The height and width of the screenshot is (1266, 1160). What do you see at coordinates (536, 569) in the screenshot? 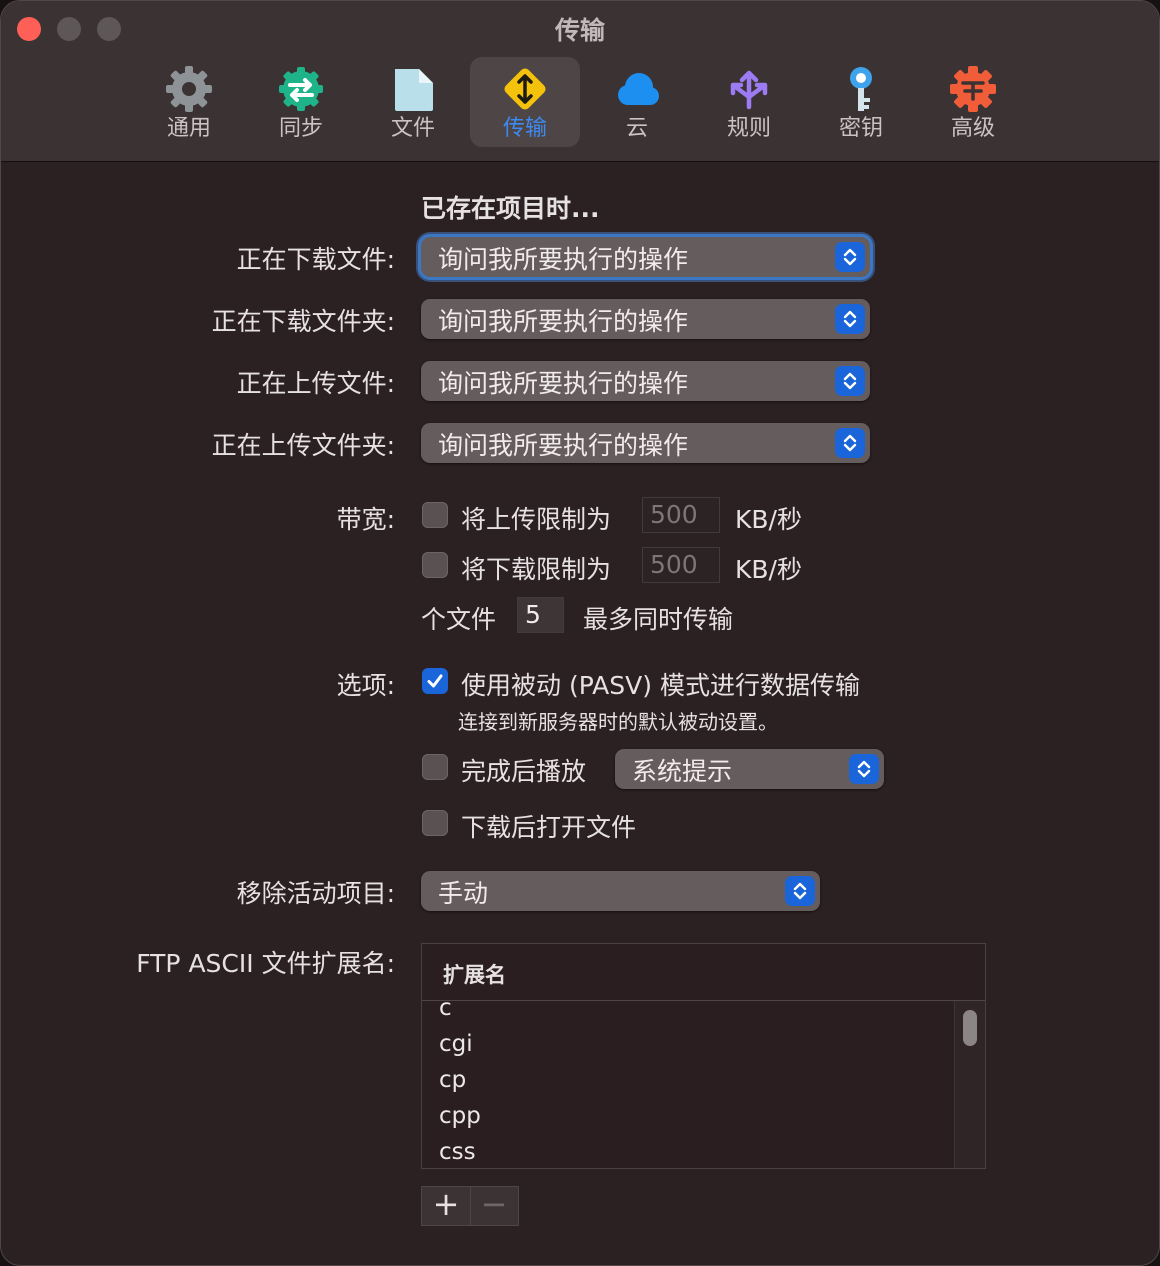
I see `limit-download-label: 将下载限制为` at bounding box center [536, 569].